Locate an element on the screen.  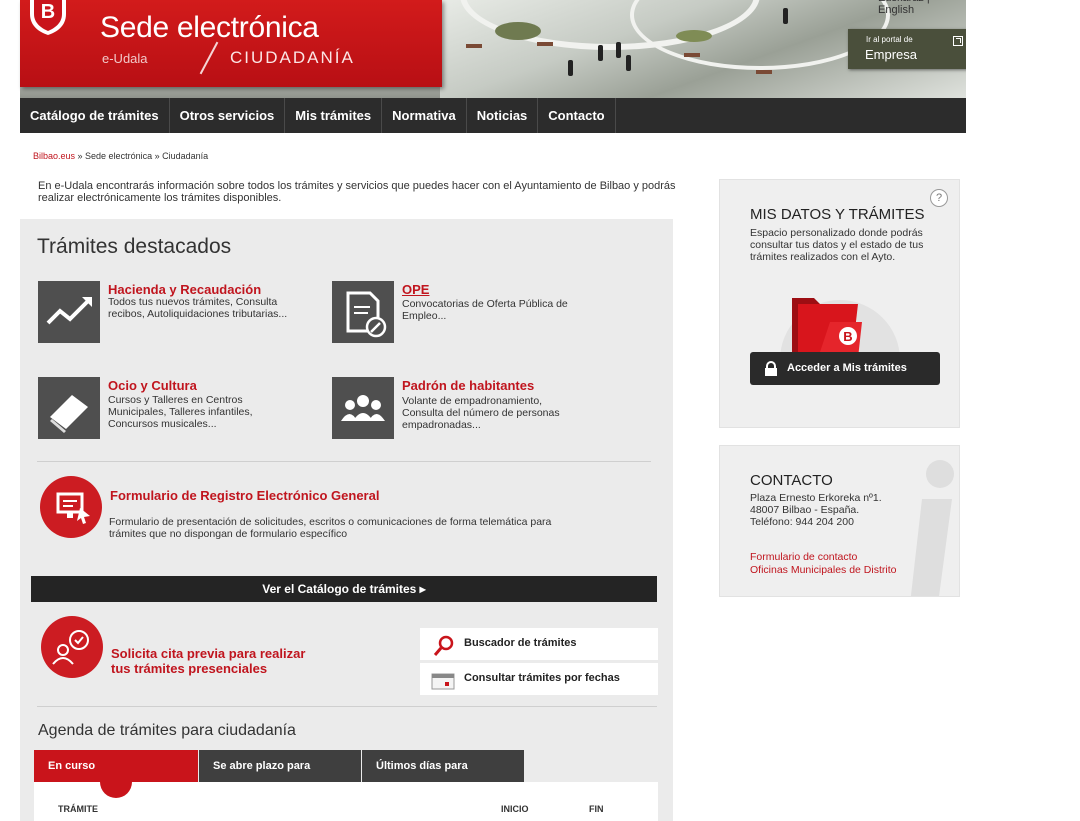
nav-mis-tramites: Mis trámites is located at coordinates (334, 115).